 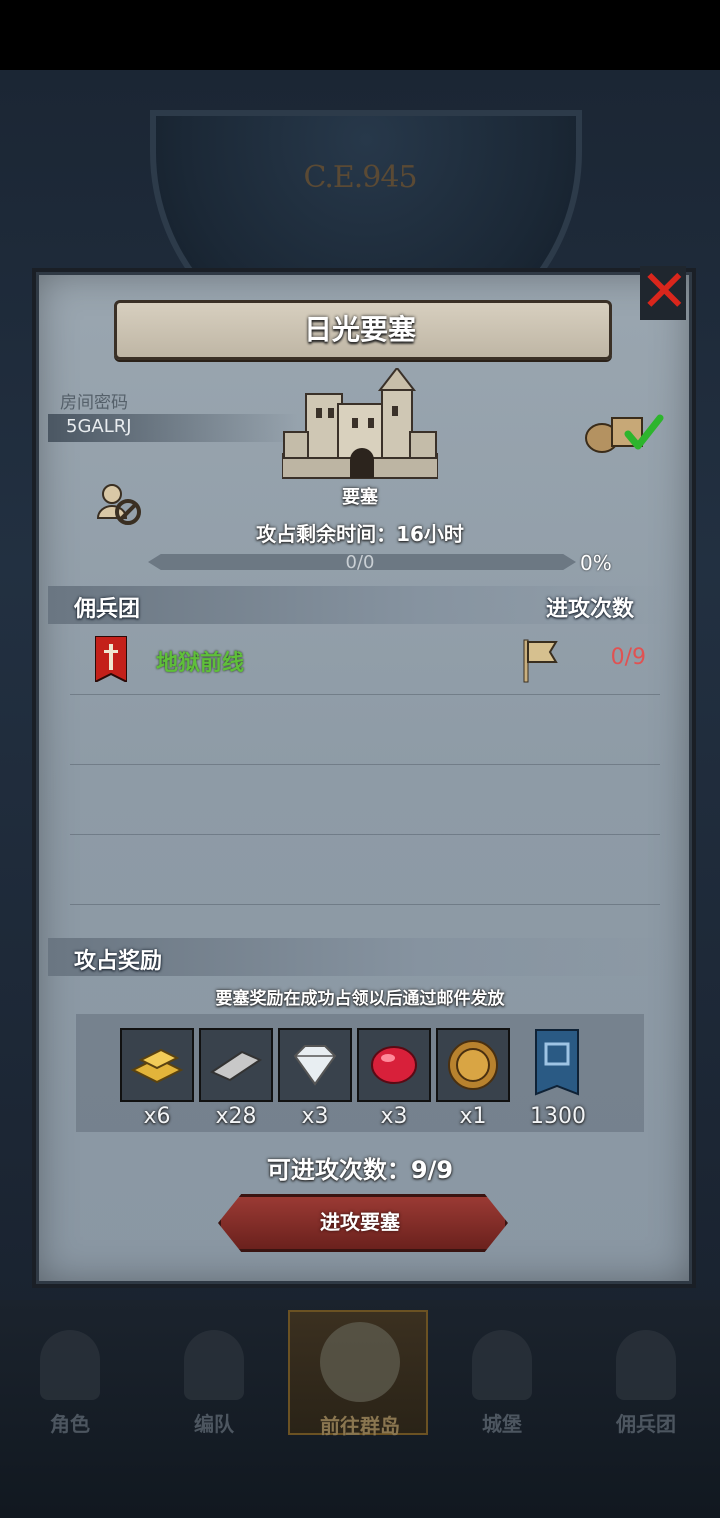 I want to click on close-icon: ✕, so click(x=664, y=291).